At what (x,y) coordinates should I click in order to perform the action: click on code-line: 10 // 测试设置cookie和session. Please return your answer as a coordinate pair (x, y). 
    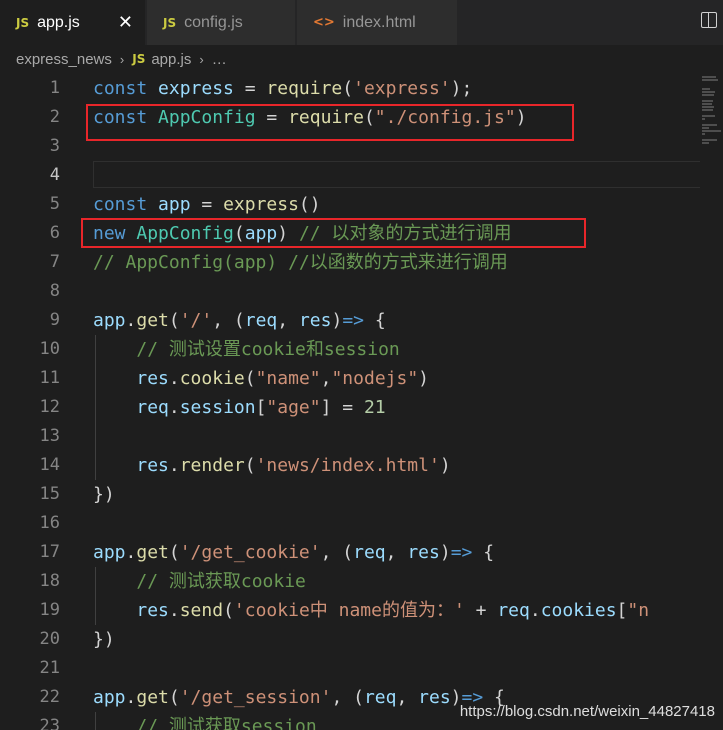
    Looking at the image, I should click on (350, 349).